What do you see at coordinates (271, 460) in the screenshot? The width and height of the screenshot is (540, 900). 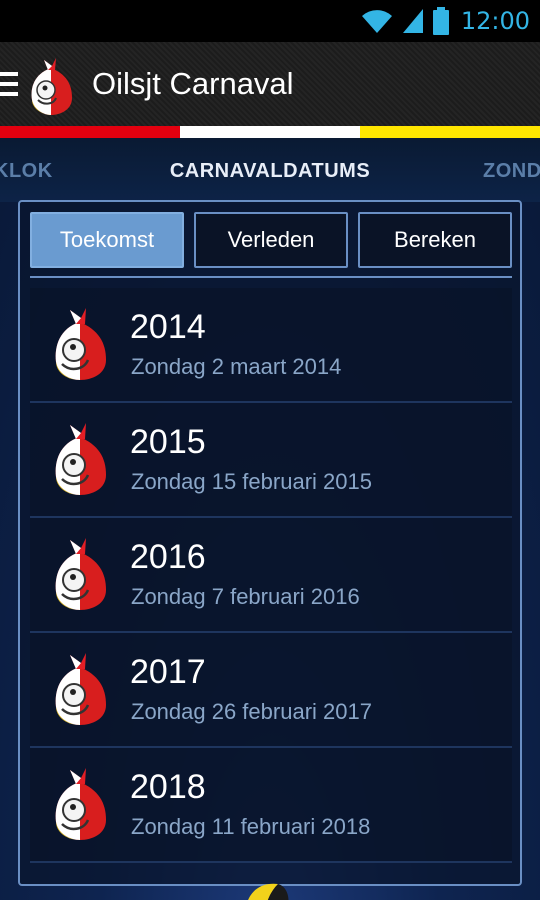 I see `list-item: 2015 Zondag 15 februari 2015` at bounding box center [271, 460].